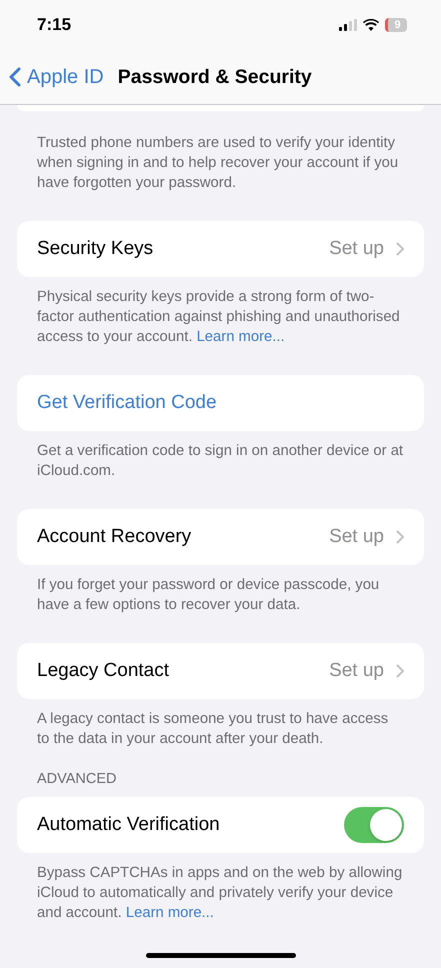 The width and height of the screenshot is (441, 968). What do you see at coordinates (220, 403) in the screenshot?
I see `settings-row: Get Verification Code` at bounding box center [220, 403].